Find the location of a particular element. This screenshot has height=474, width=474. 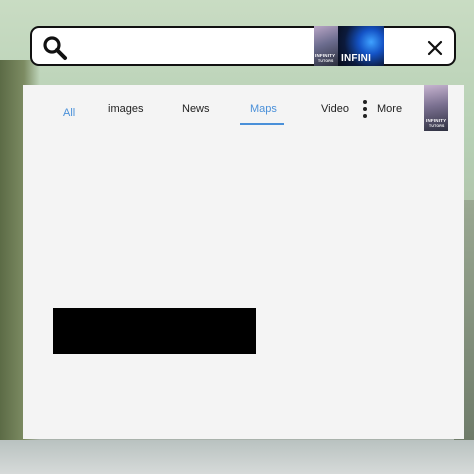

close-icon is located at coordinates (435, 48).